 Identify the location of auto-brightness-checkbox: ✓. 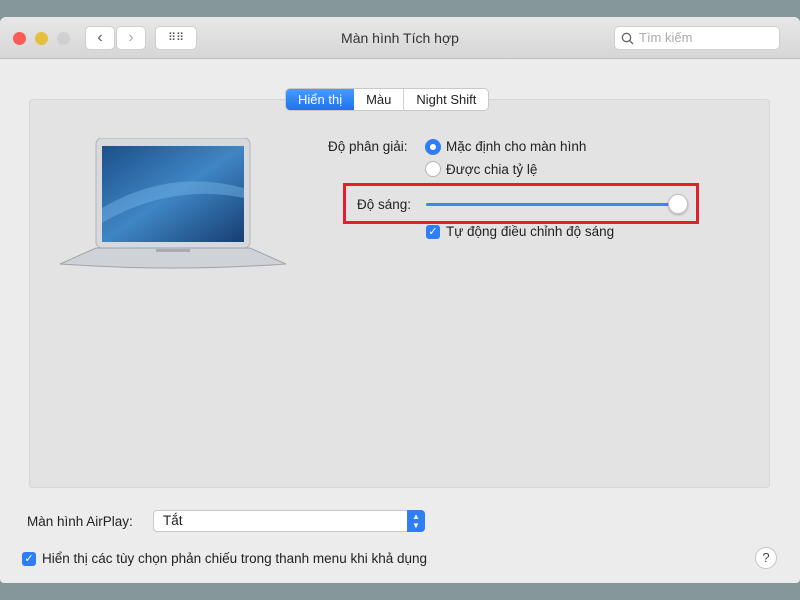
(433, 232).